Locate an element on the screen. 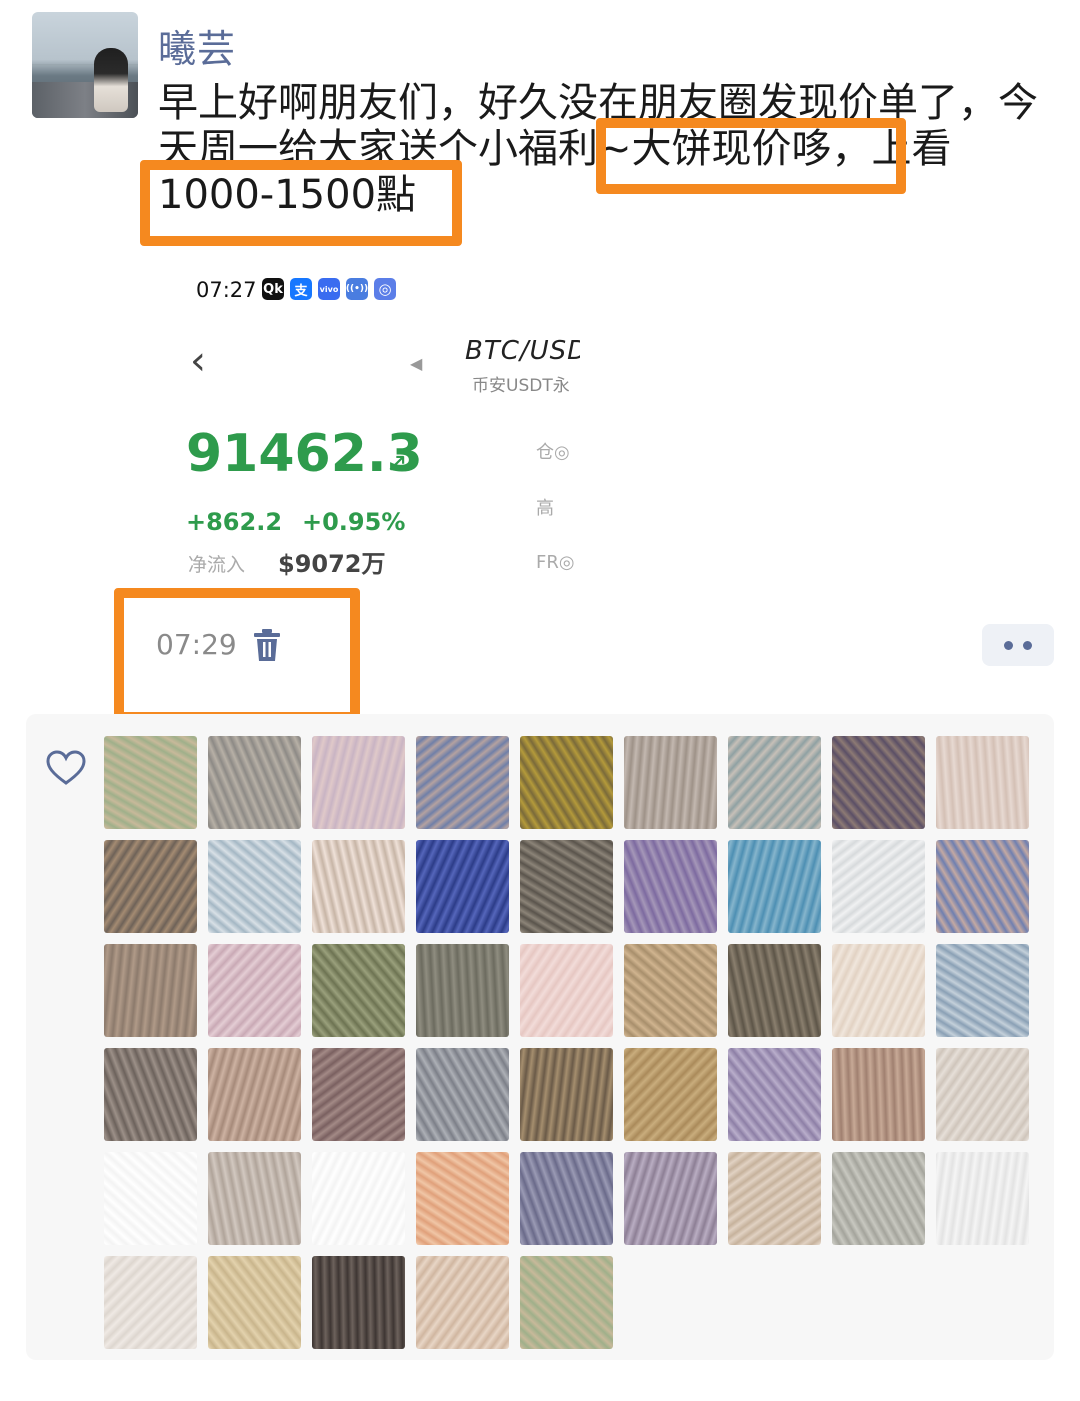  heart-outline-icon is located at coordinates (66, 767).